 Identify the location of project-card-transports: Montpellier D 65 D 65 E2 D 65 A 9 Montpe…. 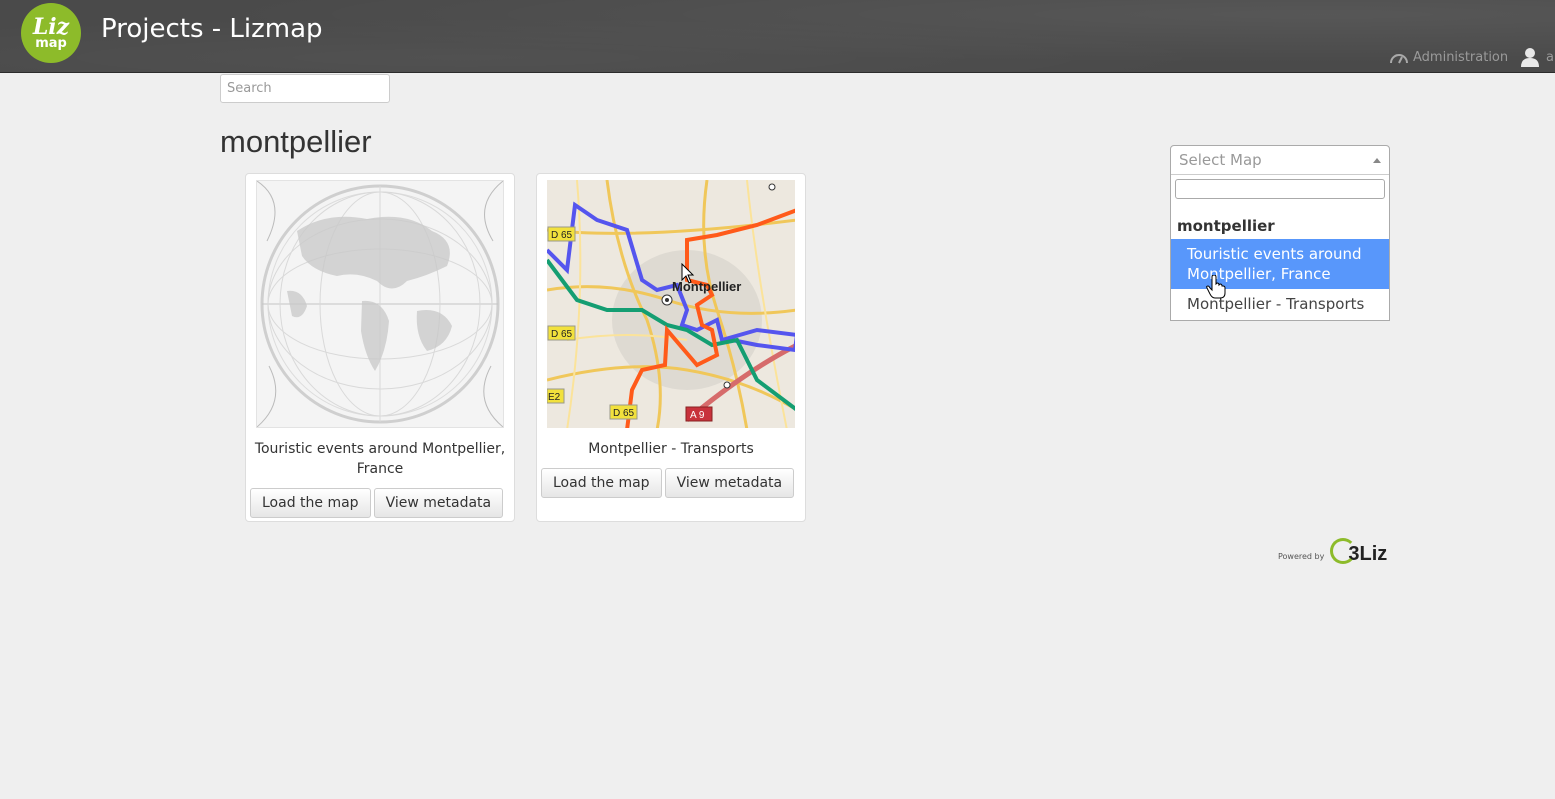
(671, 347).